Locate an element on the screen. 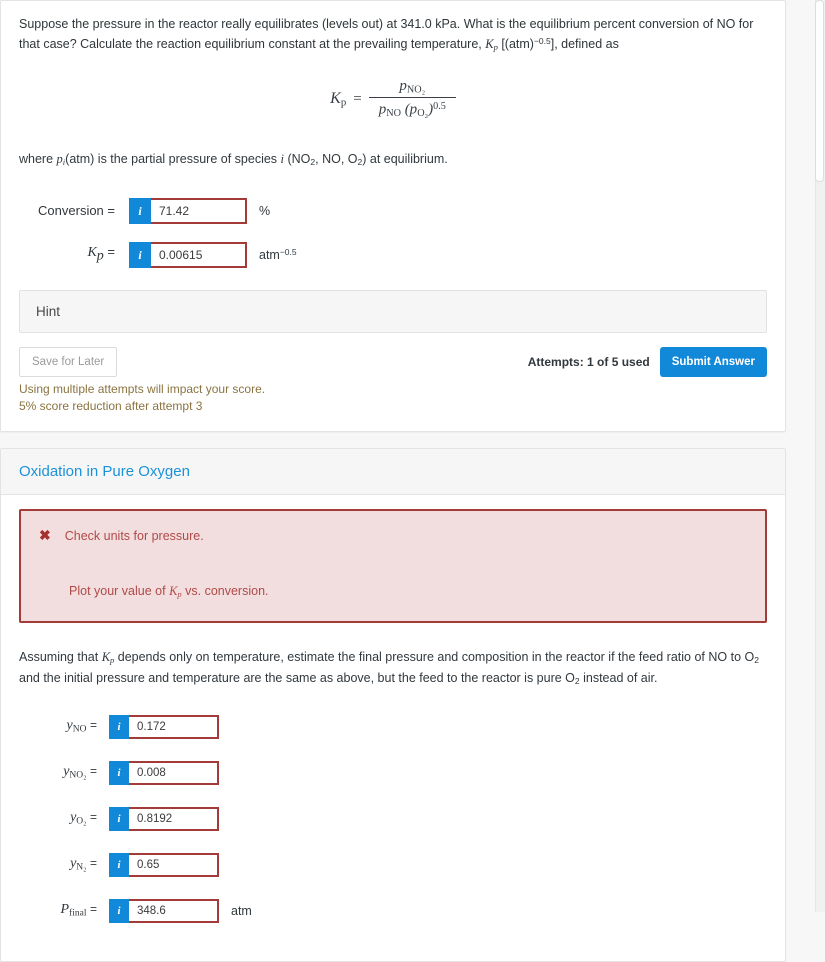 The image size is (825, 962). answer-fields-group-1: Conversion = i % Kp = i atm−0.5 is located at coordinates (393, 232).